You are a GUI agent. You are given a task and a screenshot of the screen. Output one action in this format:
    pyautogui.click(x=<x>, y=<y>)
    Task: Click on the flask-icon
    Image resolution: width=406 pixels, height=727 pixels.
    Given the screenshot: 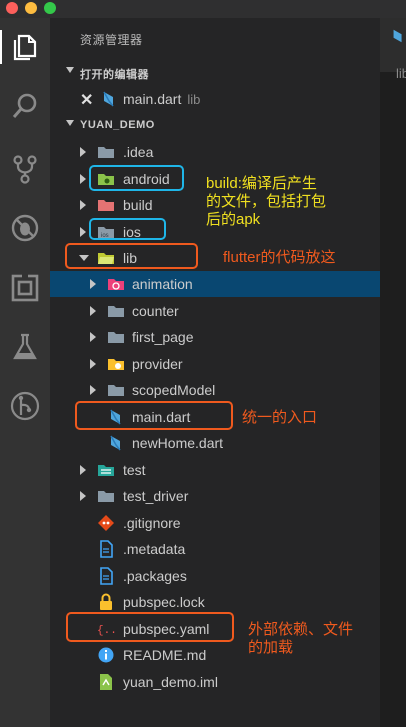 What is the action you would take?
    pyautogui.click(x=25, y=347)
    